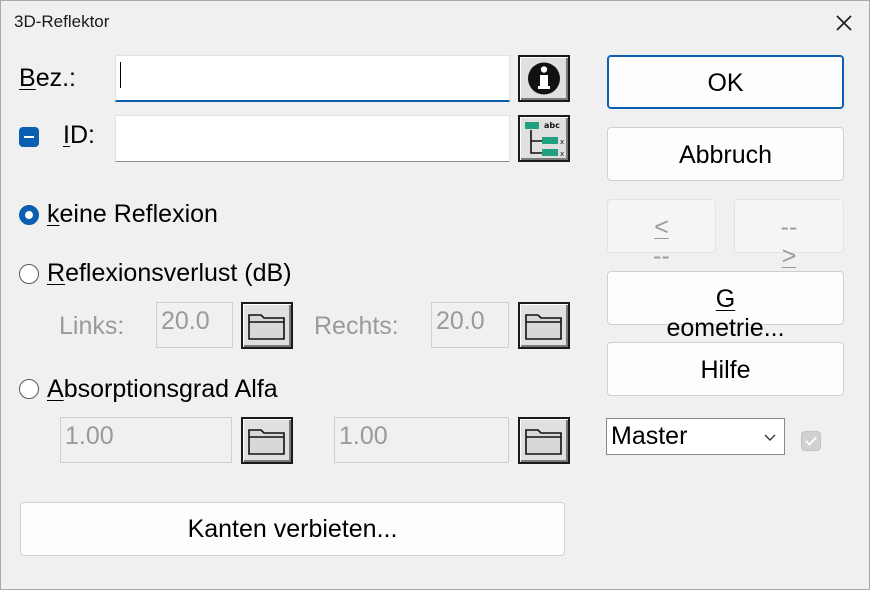 This screenshot has width=870, height=590. I want to click on ok-label: OK, so click(725, 83).